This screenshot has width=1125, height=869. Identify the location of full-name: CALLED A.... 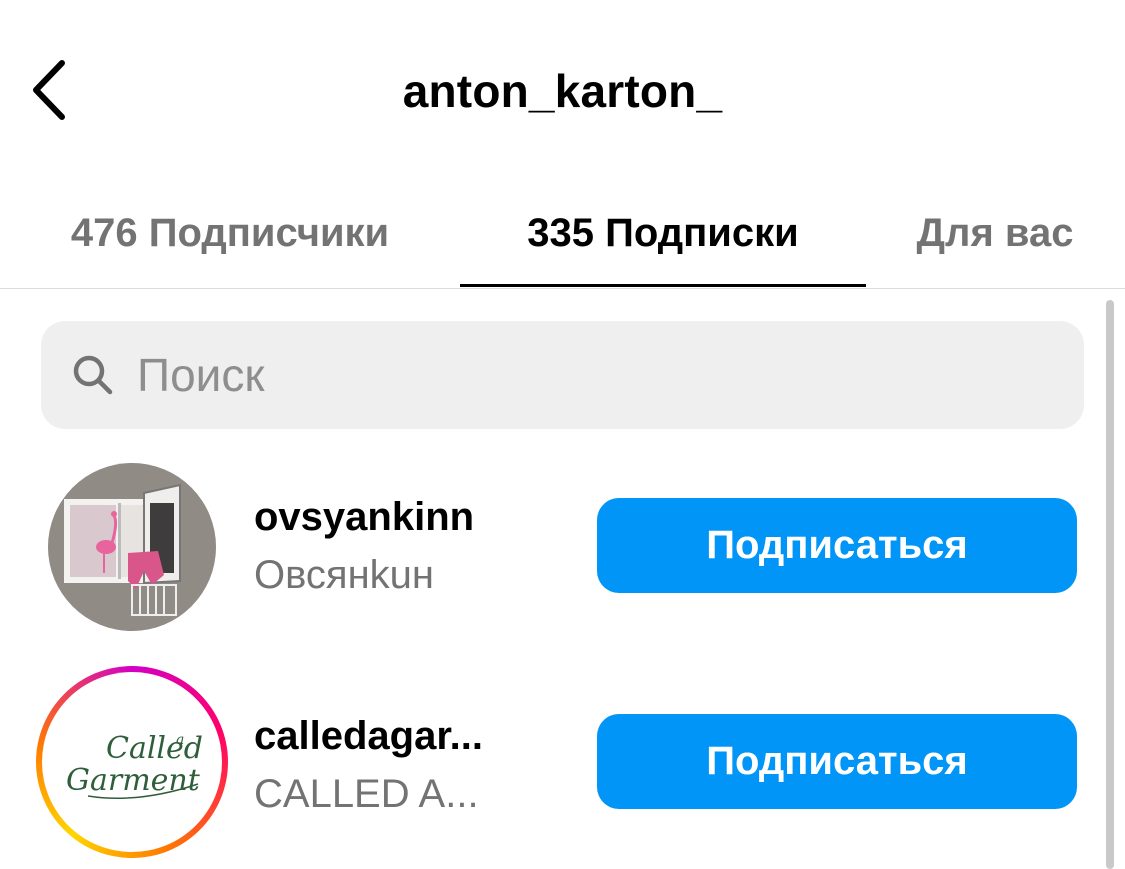
(366, 794).